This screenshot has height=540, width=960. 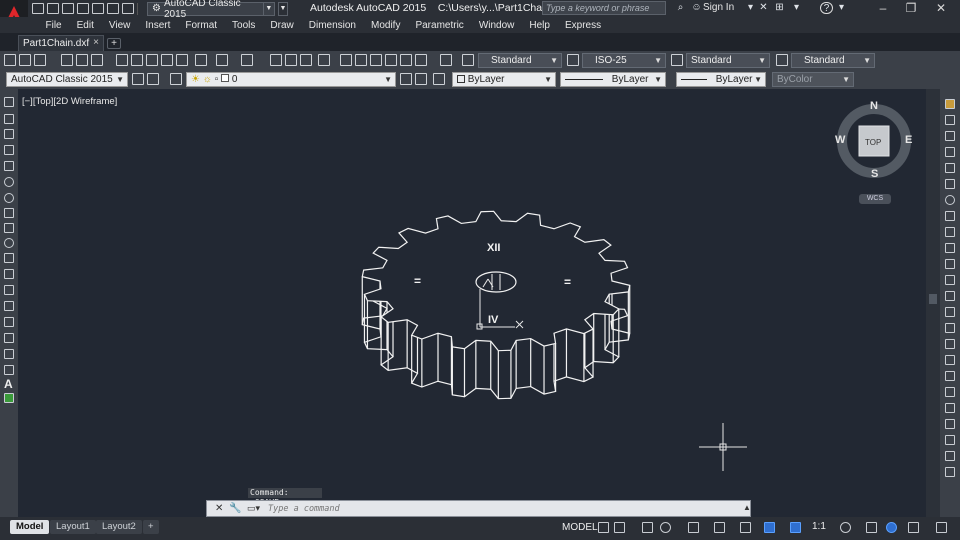 I want to click on workspace-settings-icon, so click(x=138, y=79).